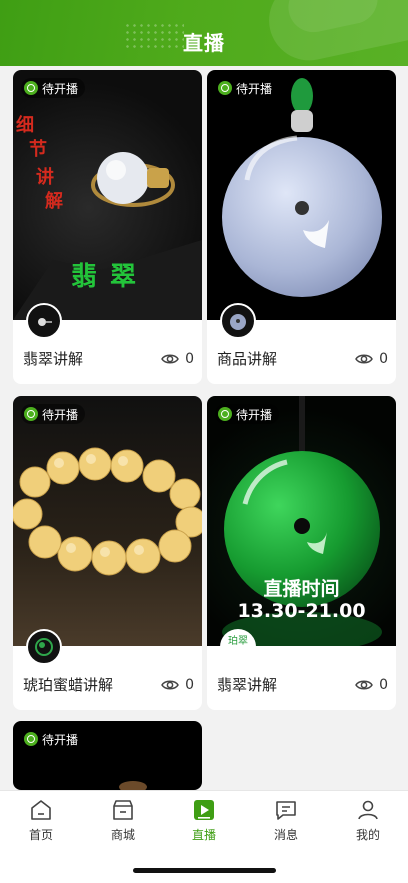 The width and height of the screenshot is (408, 883). What do you see at coordinates (68, 685) in the screenshot?
I see `live-room-title: 琥珀蜜蜡讲解` at bounding box center [68, 685].